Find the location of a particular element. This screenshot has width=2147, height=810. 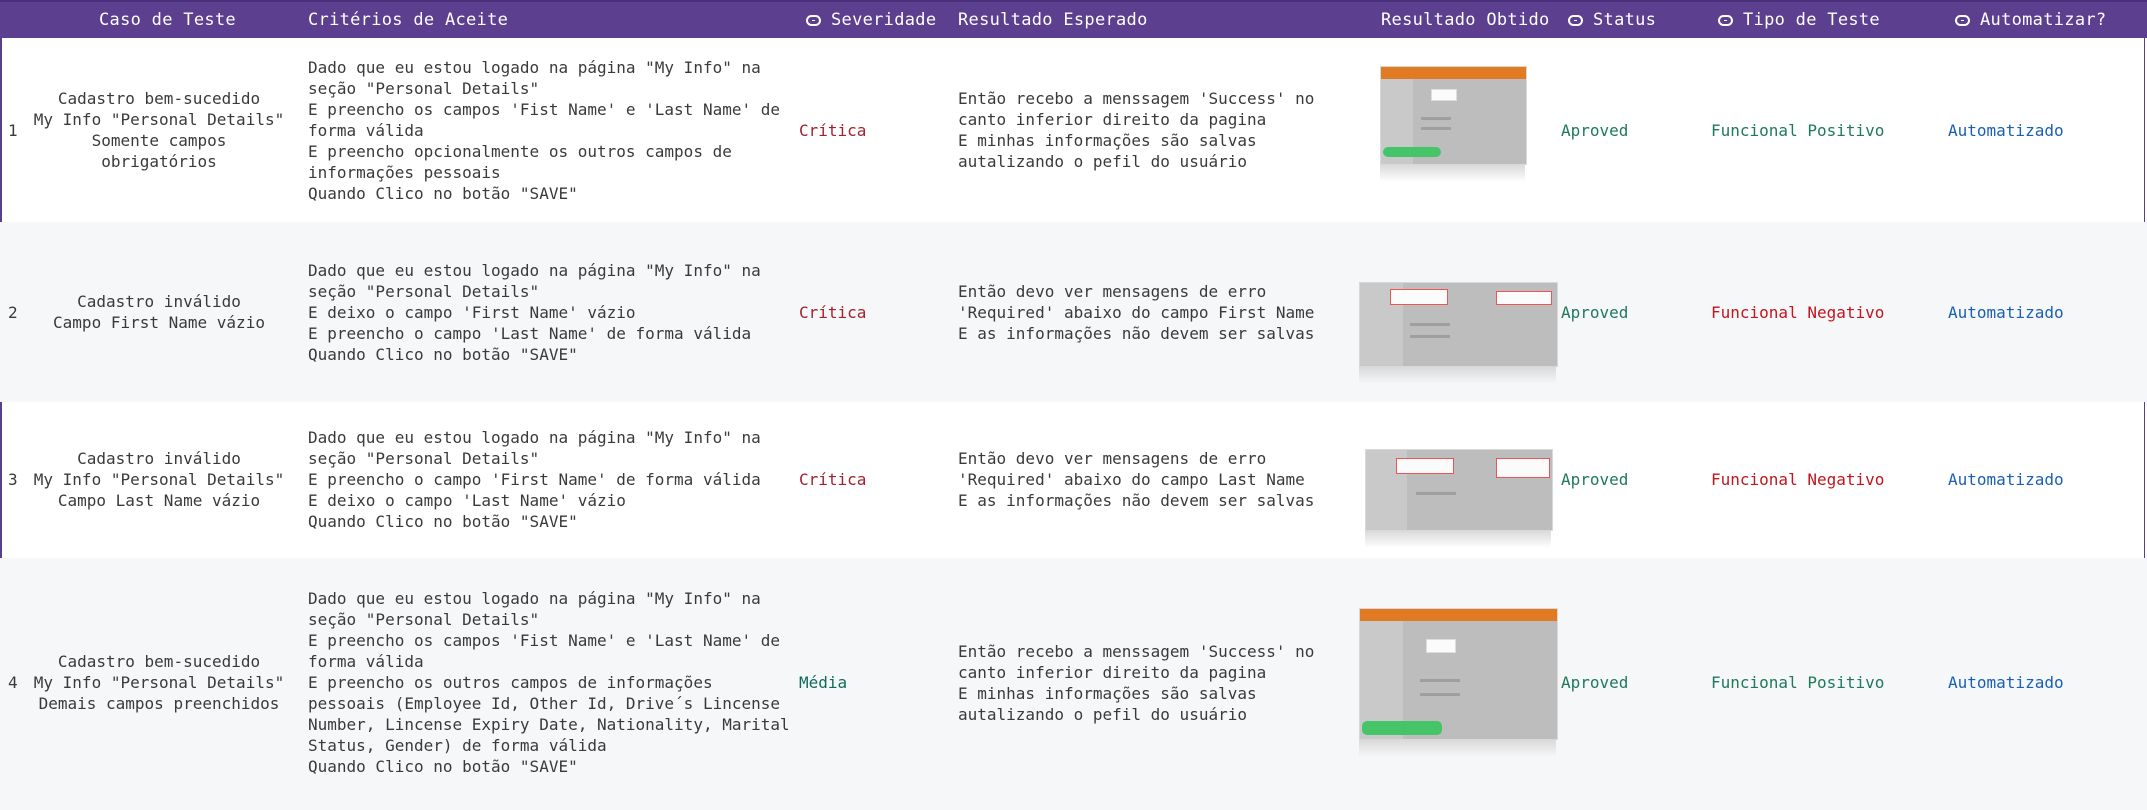

severidade-tag: Média is located at coordinates (823, 682).